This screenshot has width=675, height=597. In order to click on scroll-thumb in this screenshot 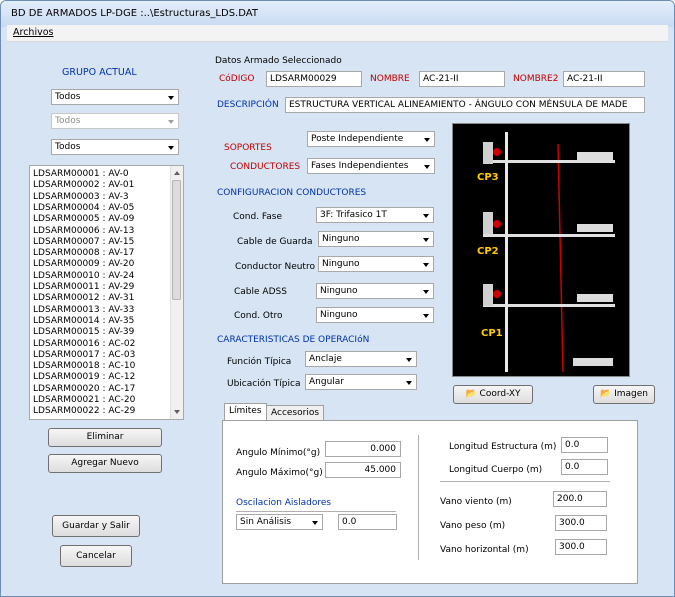, I will do `click(176, 240)`.